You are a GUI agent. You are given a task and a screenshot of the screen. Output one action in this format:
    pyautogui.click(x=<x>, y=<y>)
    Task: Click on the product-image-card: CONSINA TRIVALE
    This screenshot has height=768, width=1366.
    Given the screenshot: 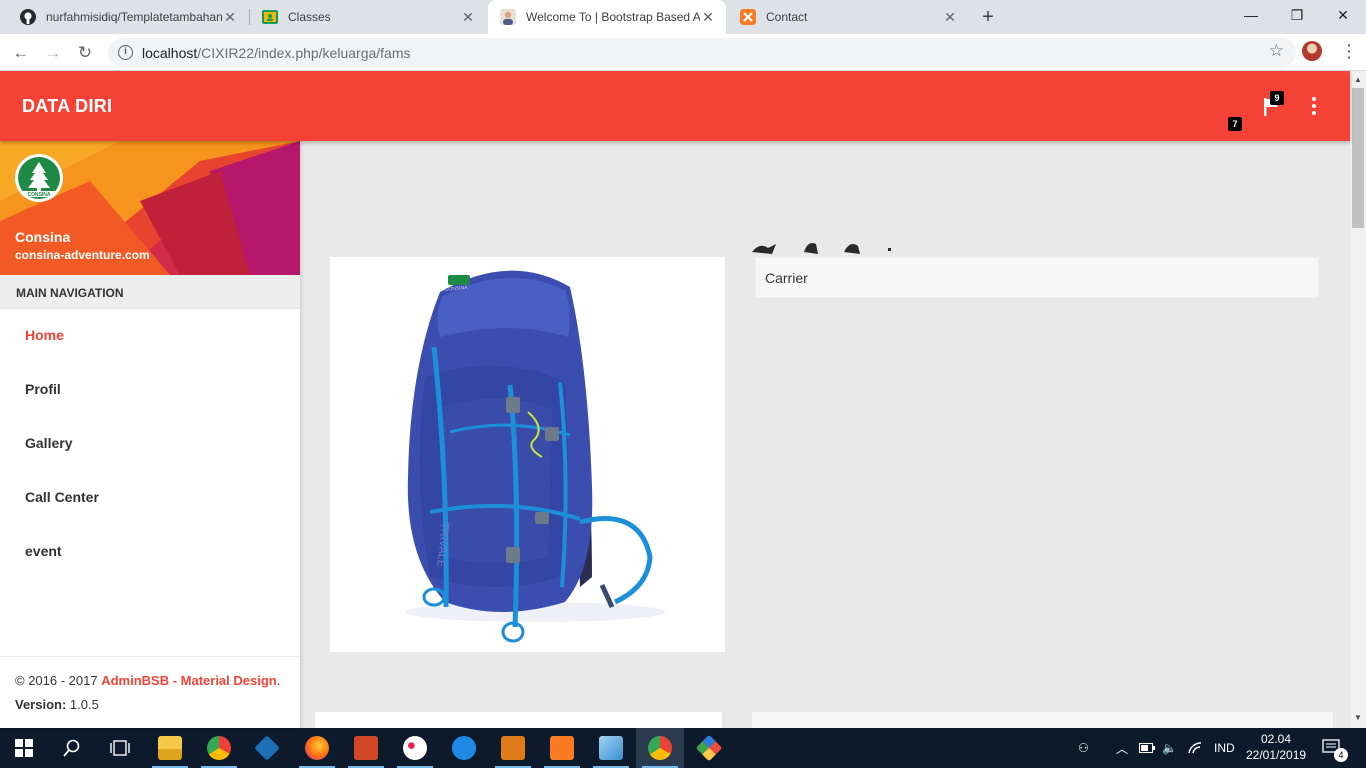 What is the action you would take?
    pyautogui.click(x=527, y=454)
    